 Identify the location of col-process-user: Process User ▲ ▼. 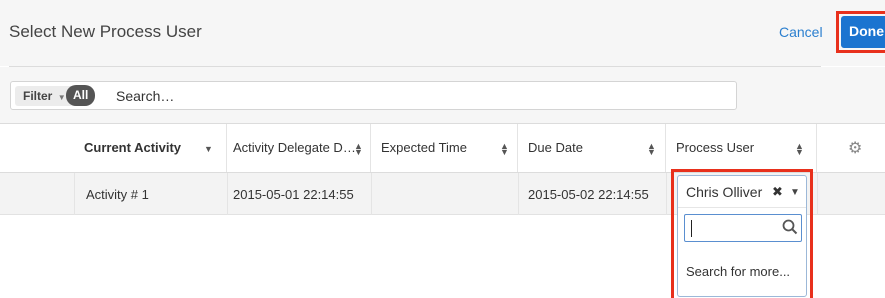
(741, 148).